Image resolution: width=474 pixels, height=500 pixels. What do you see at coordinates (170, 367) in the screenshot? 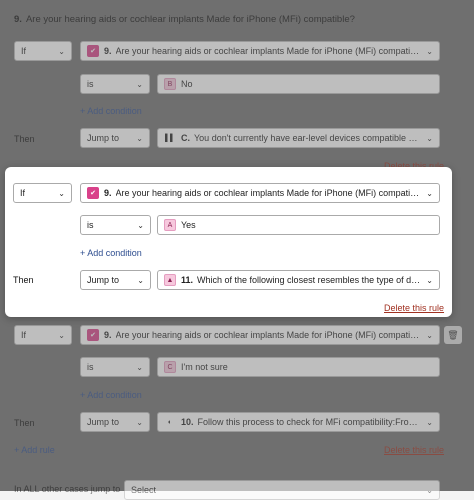
I see `answer-letter-badge: C` at bounding box center [170, 367].